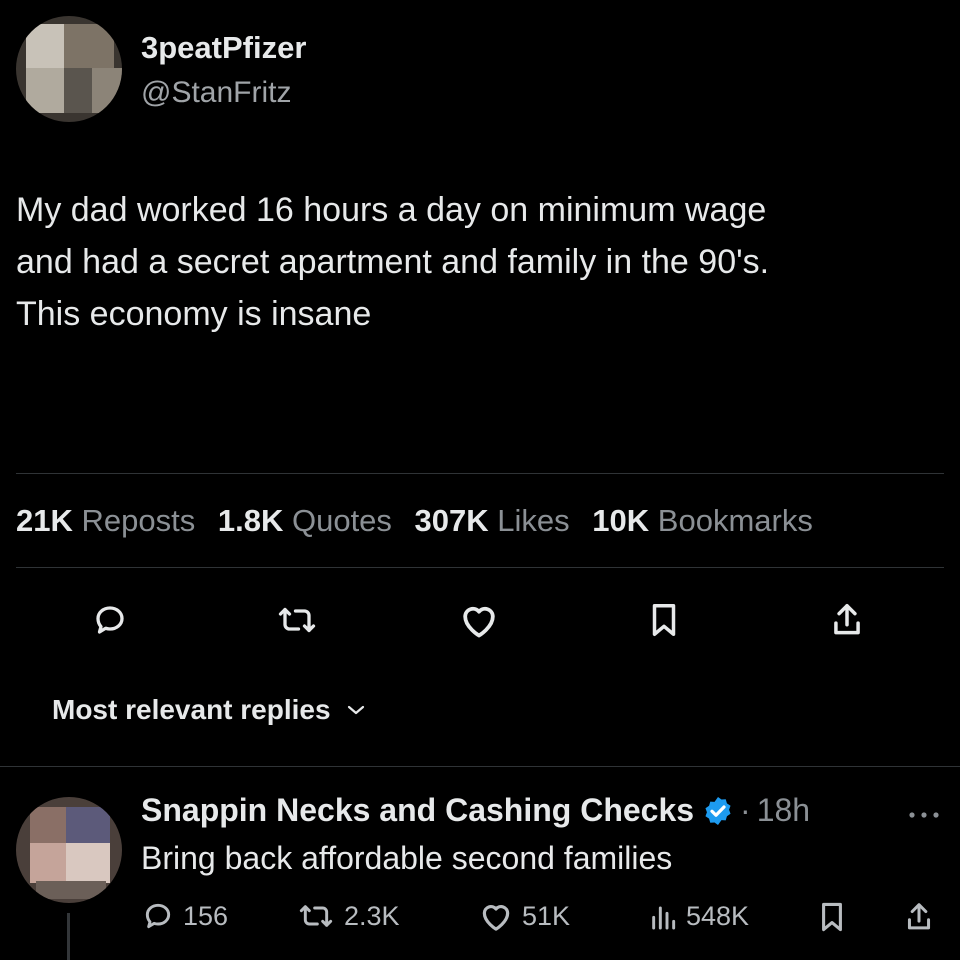 This screenshot has width=960, height=960. Describe the element at coordinates (546, 915) in the screenshot. I see `like-count: 51K` at that location.